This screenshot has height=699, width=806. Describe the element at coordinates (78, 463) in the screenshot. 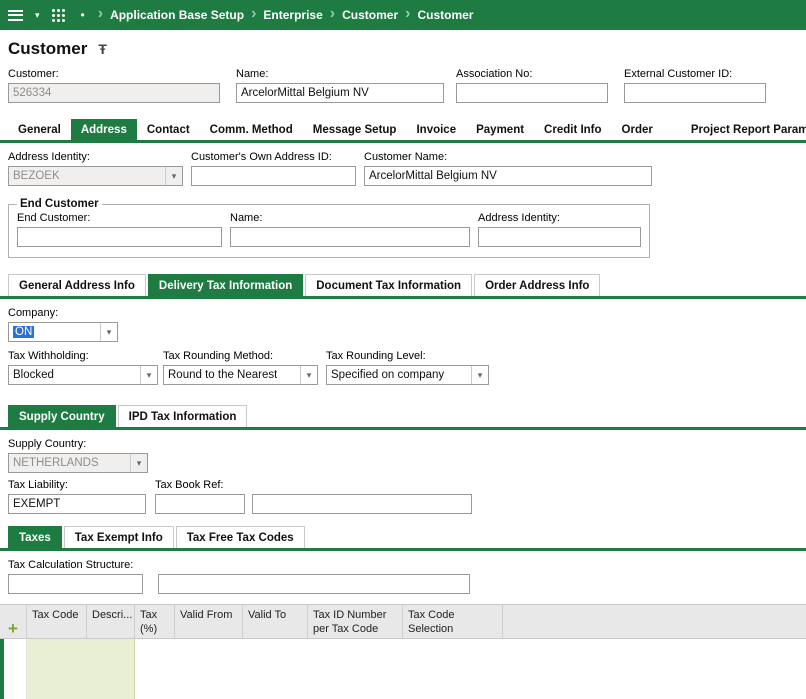

I see `supply-country-select: NETHERLANDS ▾` at that location.